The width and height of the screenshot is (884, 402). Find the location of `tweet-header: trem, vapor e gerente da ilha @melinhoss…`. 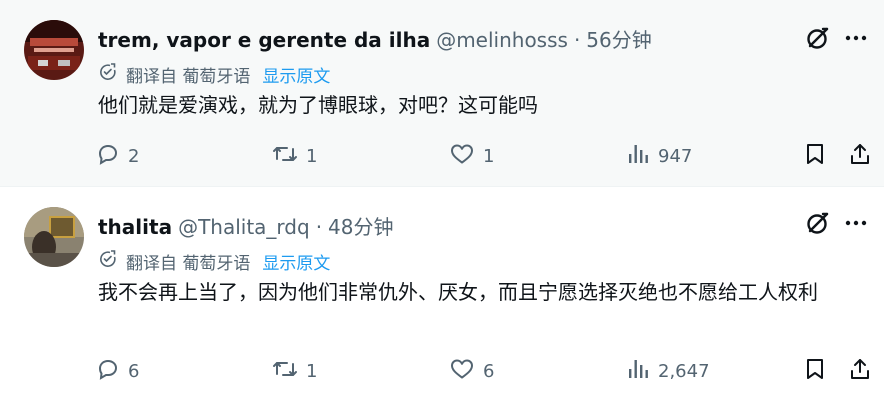

tweet-header: trem, vapor e gerente da ilha @melinhoss… is located at coordinates (375, 38).